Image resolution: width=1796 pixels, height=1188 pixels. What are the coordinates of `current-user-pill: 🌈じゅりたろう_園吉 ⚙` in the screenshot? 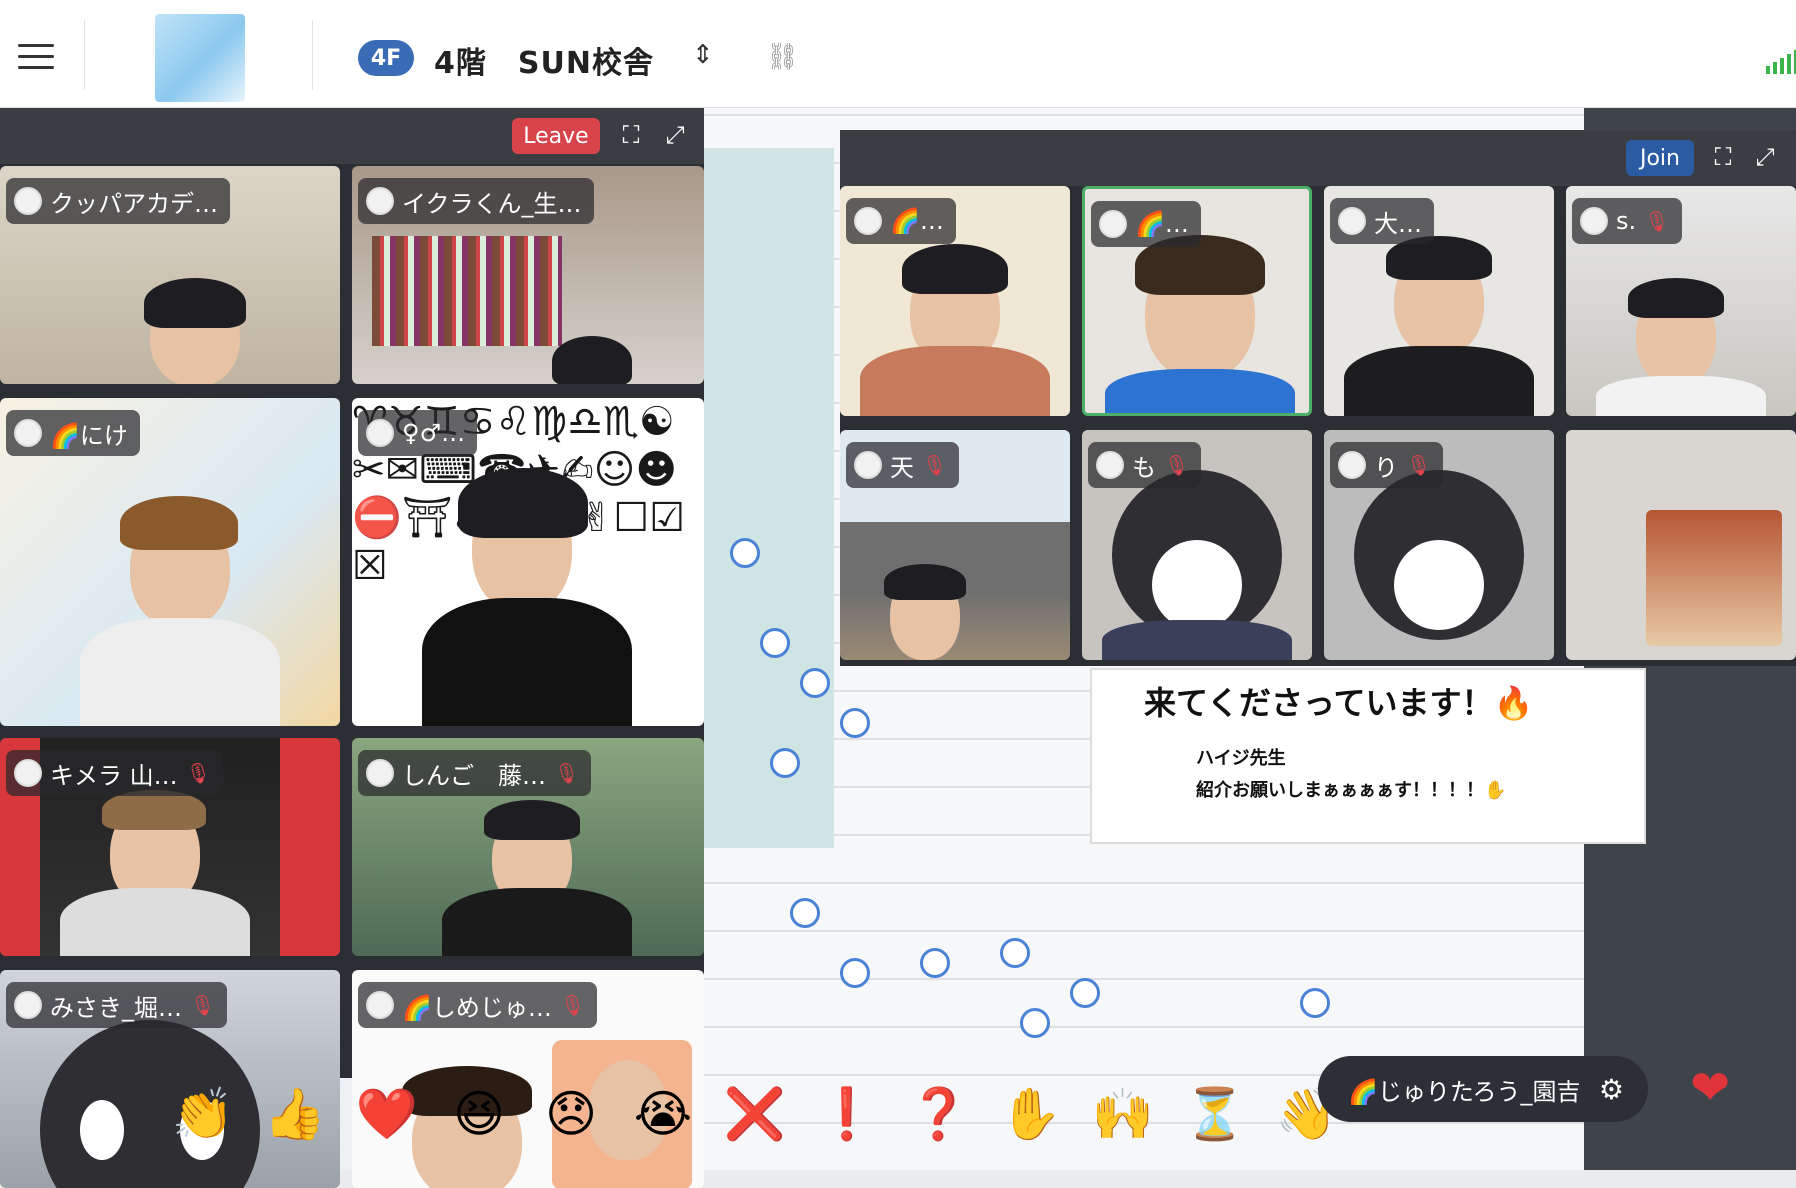 It's located at (1483, 1089).